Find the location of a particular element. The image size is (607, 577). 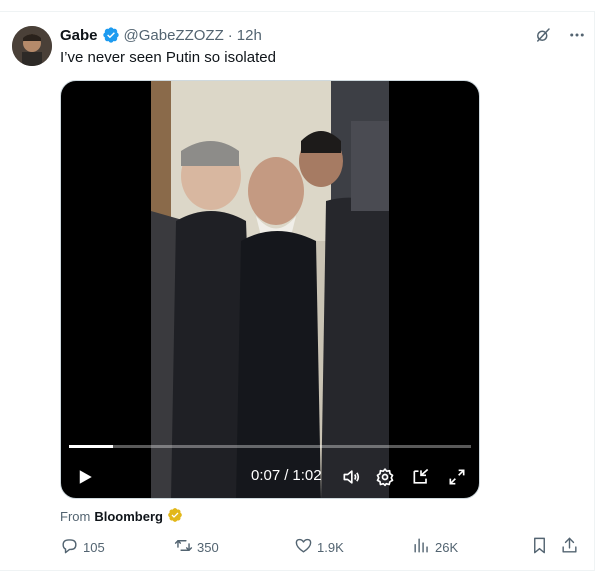

views-count: 26K is located at coordinates (447, 547).